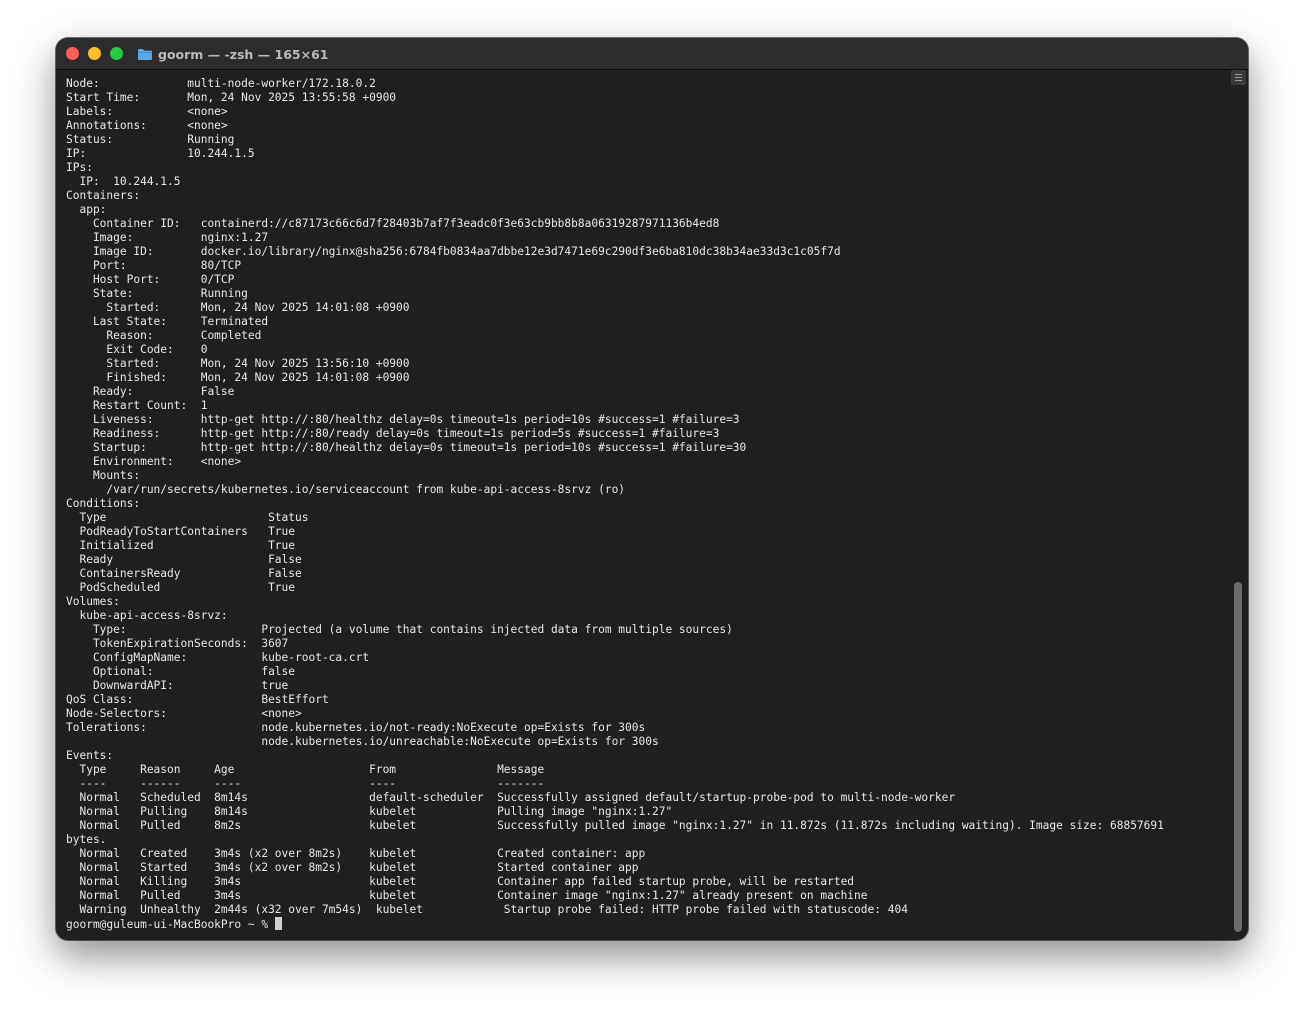  What do you see at coordinates (137, 405) in the screenshot?
I see `terminal-line: Restart Count: 1` at bounding box center [137, 405].